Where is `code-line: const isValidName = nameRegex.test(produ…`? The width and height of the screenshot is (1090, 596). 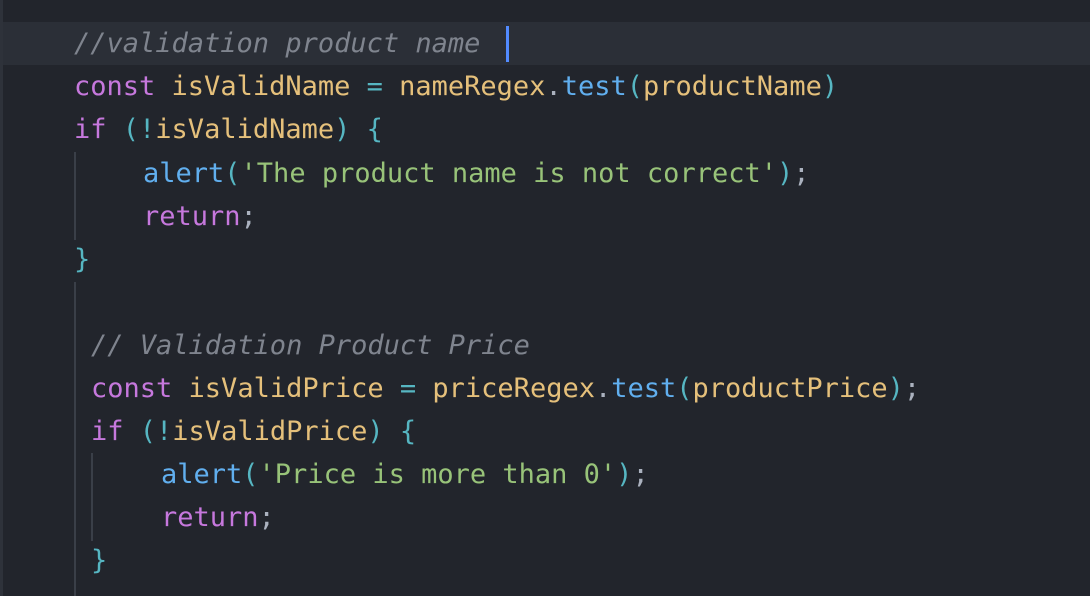 code-line: const isValidName = nameRegex.test(produ… is located at coordinates (456, 86).